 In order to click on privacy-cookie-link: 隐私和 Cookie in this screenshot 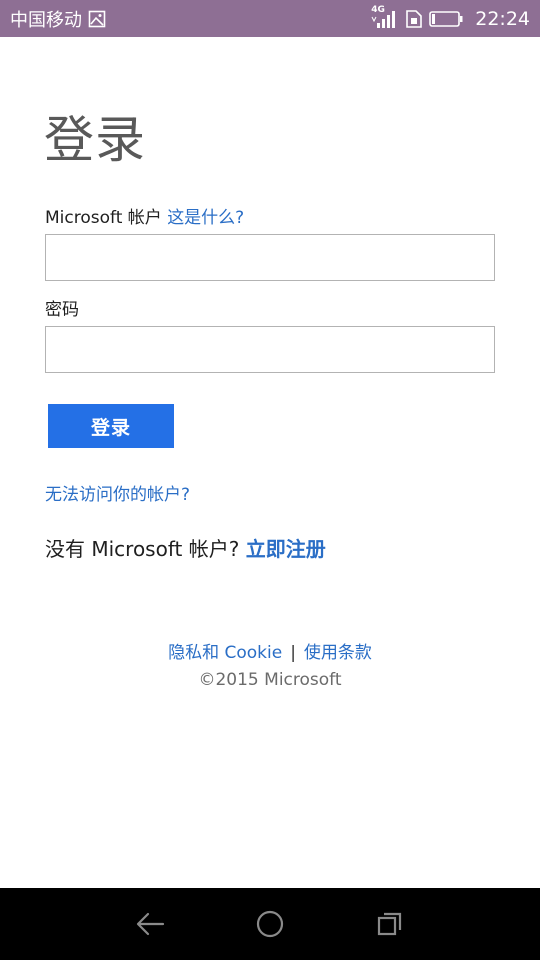, I will do `click(225, 653)`.